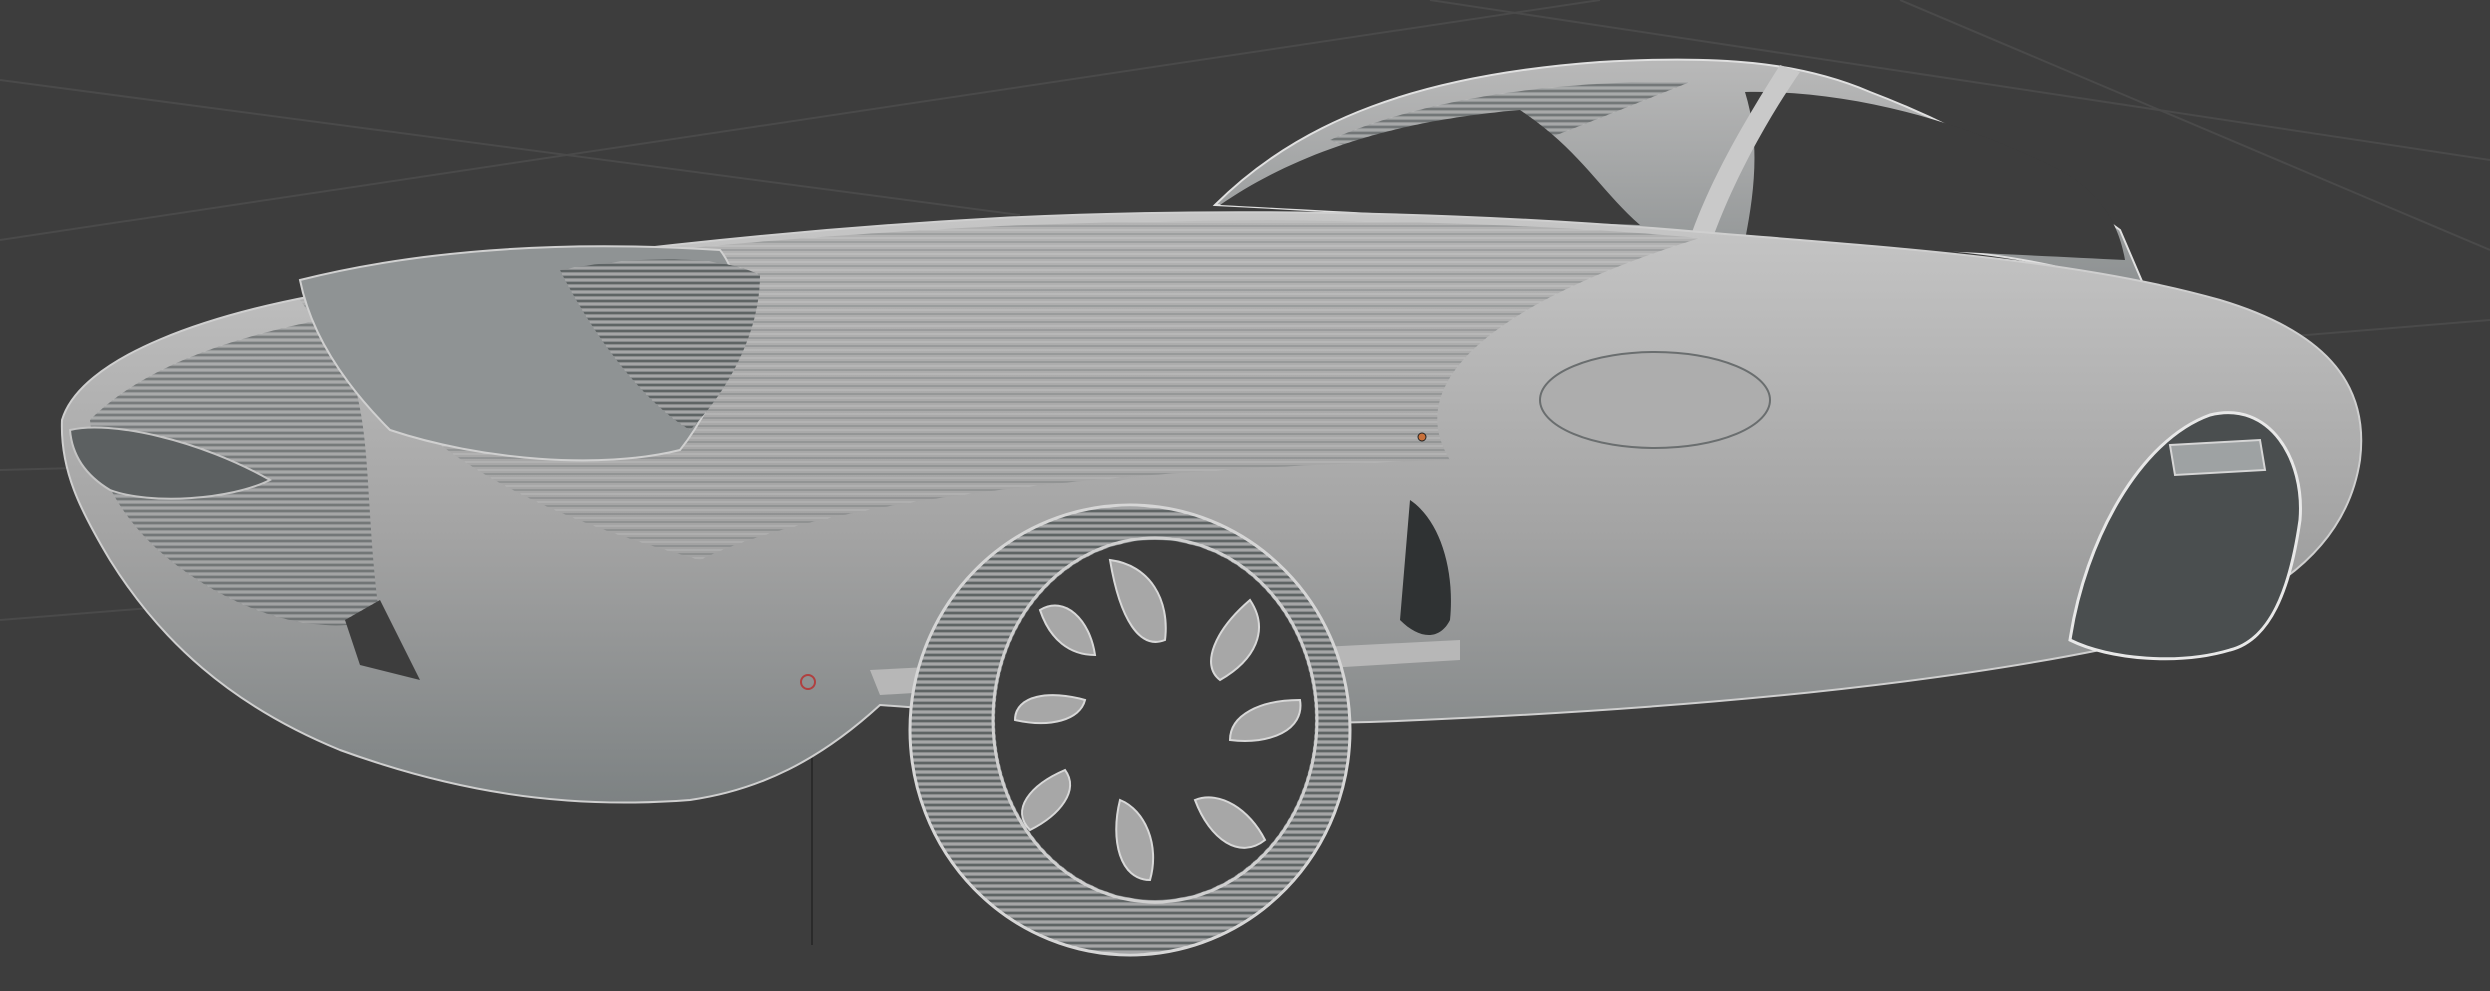  Describe the element at coordinates (1422, 437) in the screenshot. I see `object-origin-marker` at that location.